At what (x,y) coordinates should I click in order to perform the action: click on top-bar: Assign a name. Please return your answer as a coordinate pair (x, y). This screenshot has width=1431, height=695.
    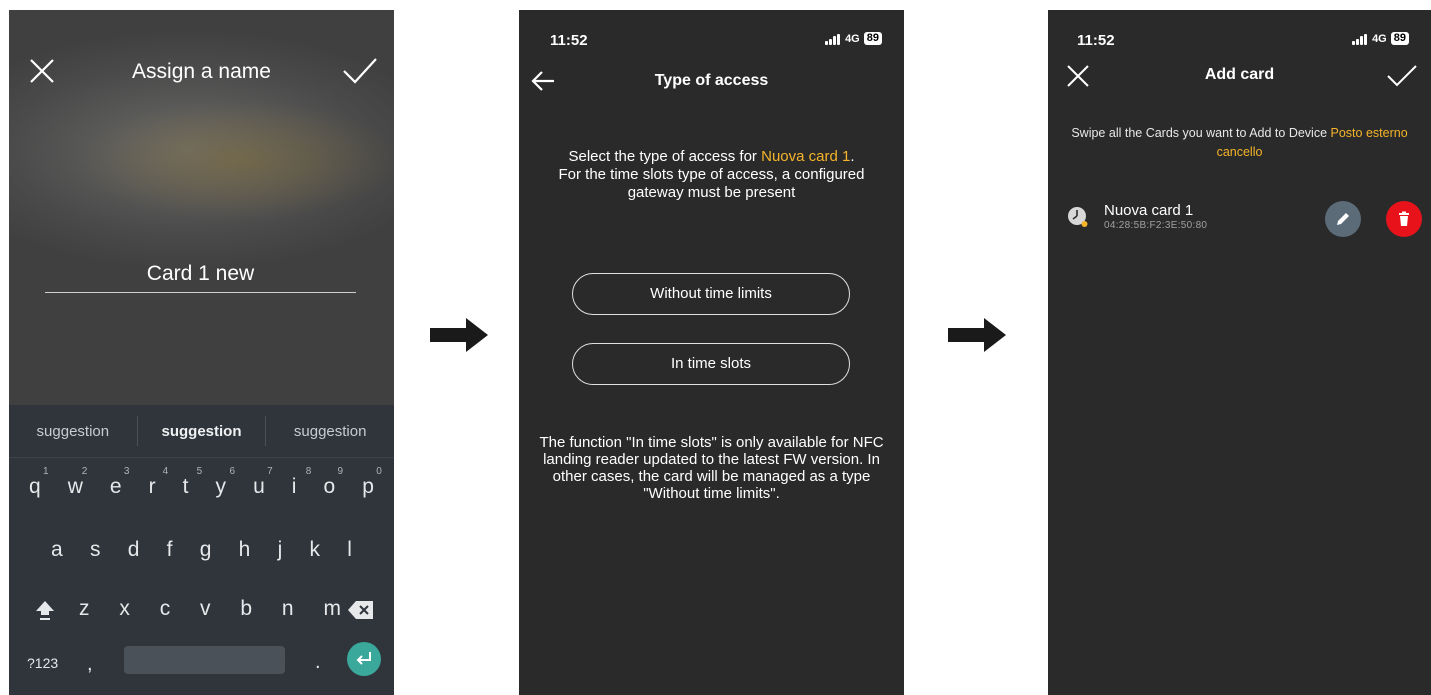
    Looking at the image, I should click on (201, 72).